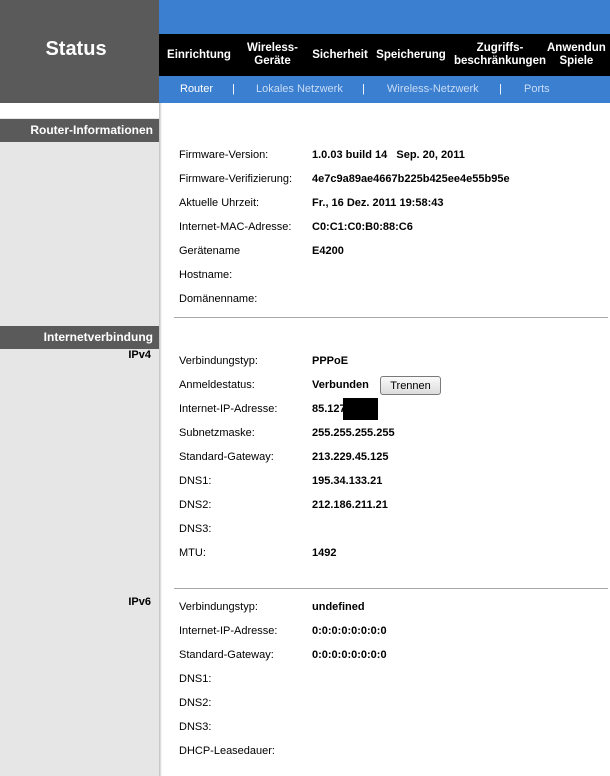 The width and height of the screenshot is (610, 776). Describe the element at coordinates (410, 385) in the screenshot. I see `disconnect-button: Trennen` at that location.